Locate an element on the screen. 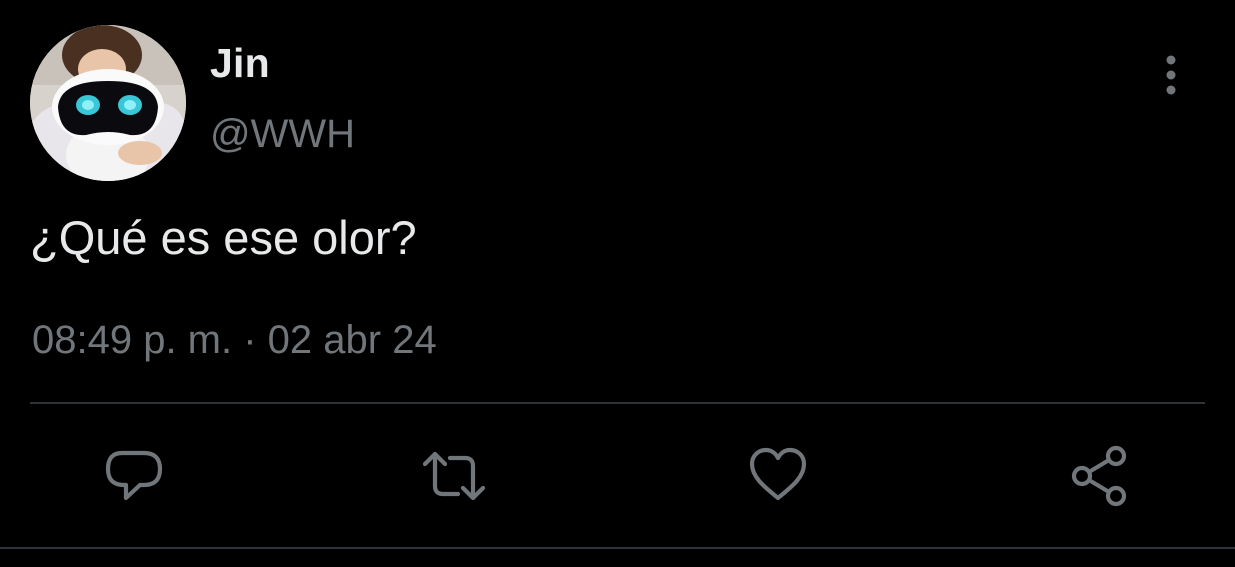 The width and height of the screenshot is (1235, 567). reply-icon is located at coordinates (134, 475).